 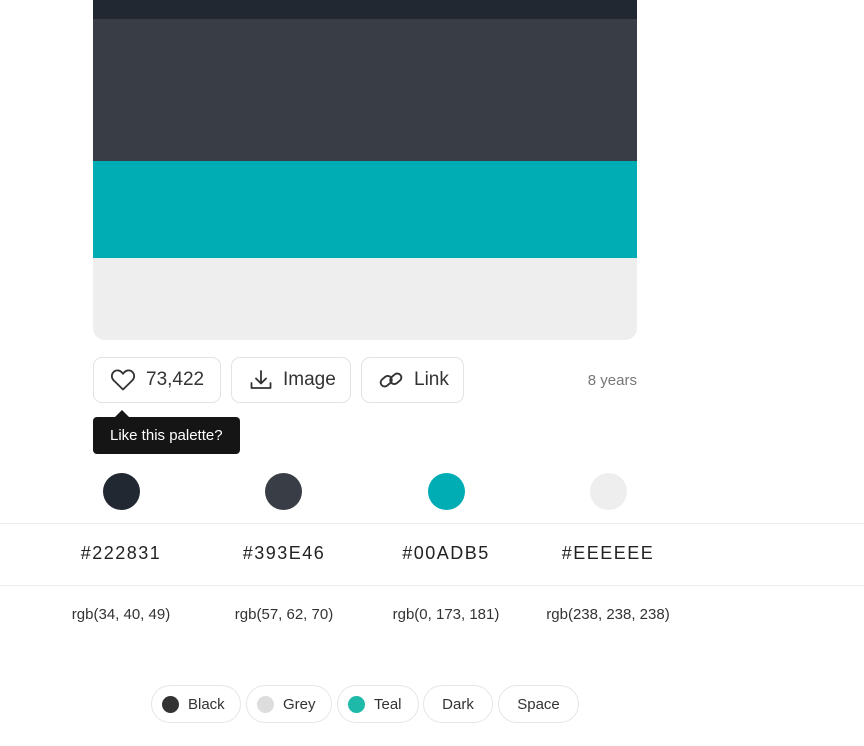 What do you see at coordinates (608, 553) in the screenshot?
I see `hex-code: #EEEEEE` at bounding box center [608, 553].